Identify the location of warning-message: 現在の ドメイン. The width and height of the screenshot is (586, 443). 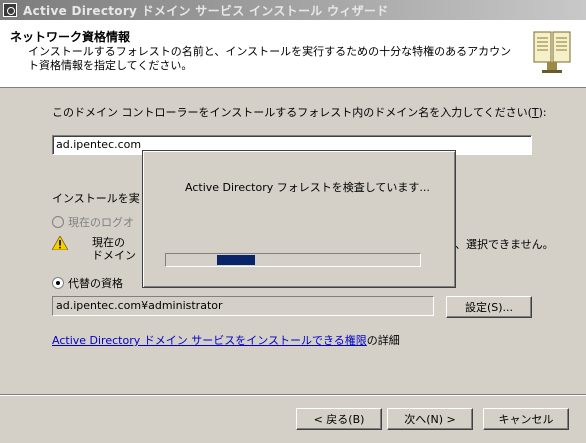
(114, 249).